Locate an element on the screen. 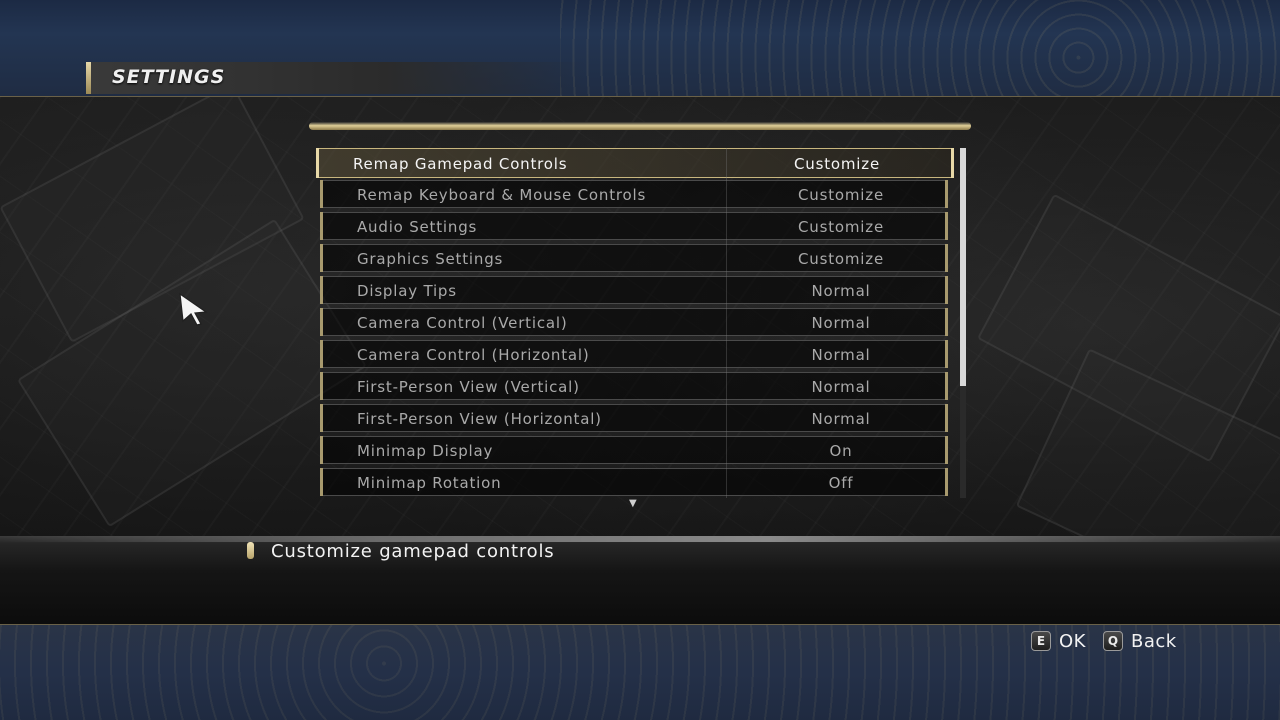  row-label: Minimap Display is located at coordinates (425, 451).